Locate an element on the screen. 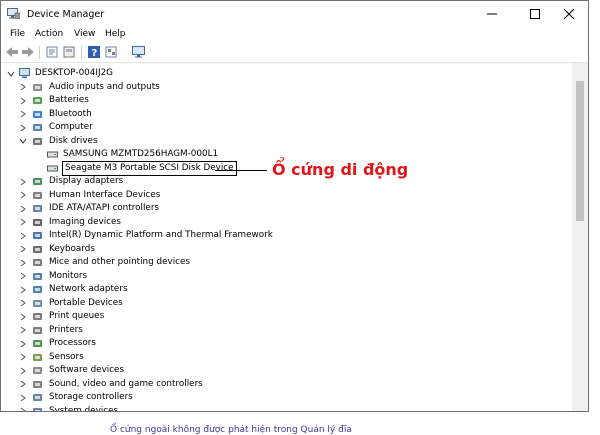 This screenshot has width=600, height=435. details-icon is located at coordinates (69, 52).